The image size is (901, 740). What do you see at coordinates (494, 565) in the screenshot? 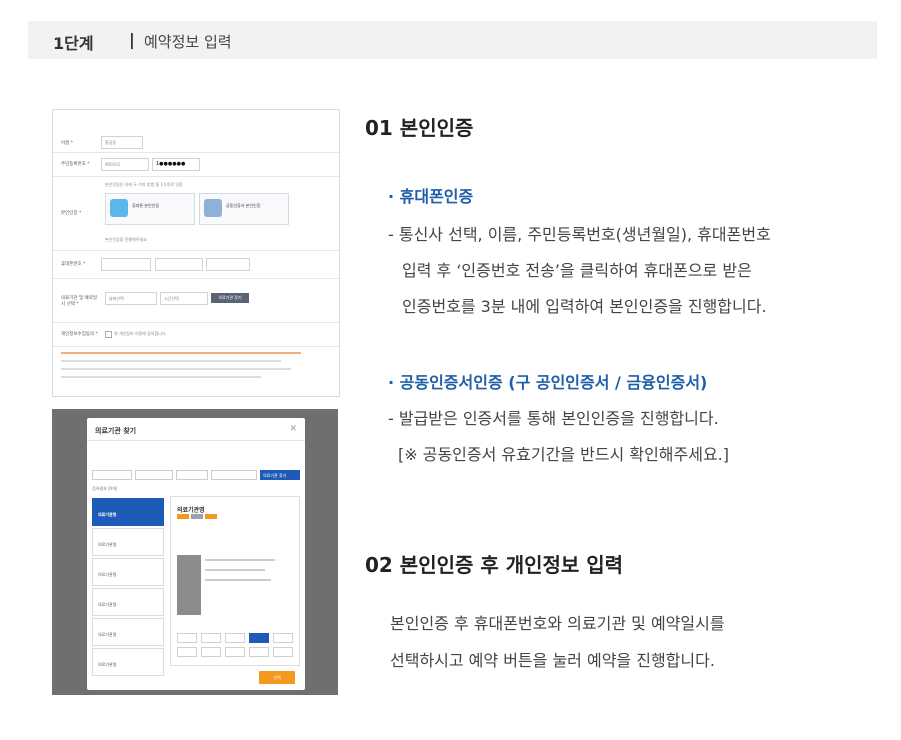
I see `section2-title: 02 본인인증 후 개인정보 입력` at bounding box center [494, 565].